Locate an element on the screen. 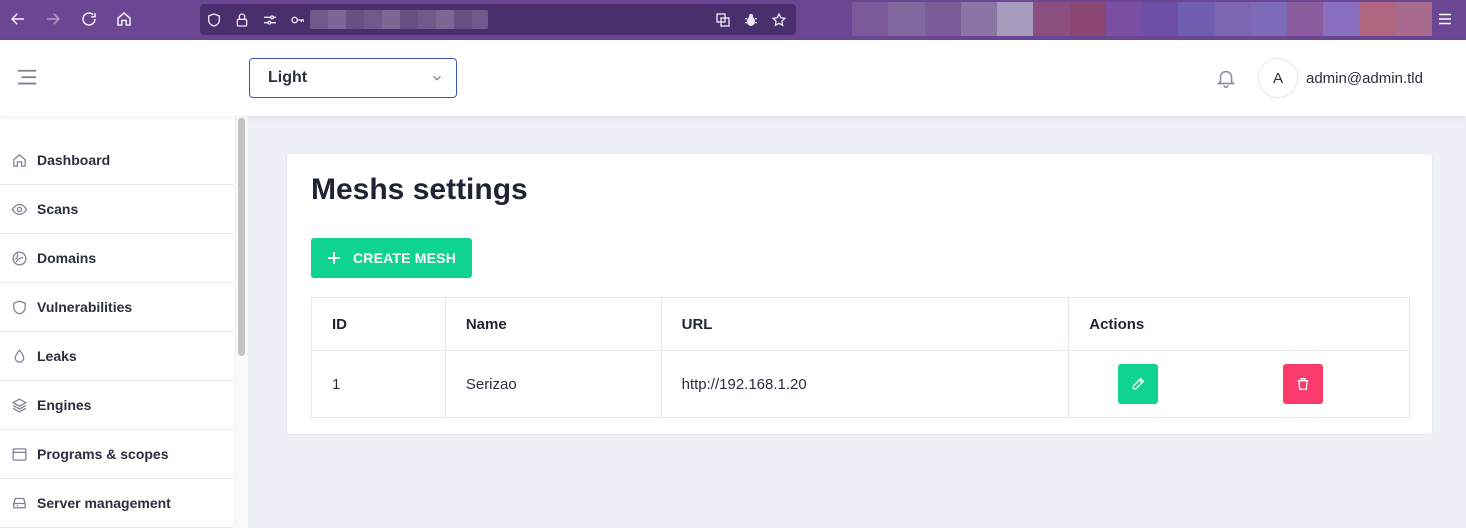 This screenshot has width=1466, height=528. key-icon is located at coordinates (298, 20).